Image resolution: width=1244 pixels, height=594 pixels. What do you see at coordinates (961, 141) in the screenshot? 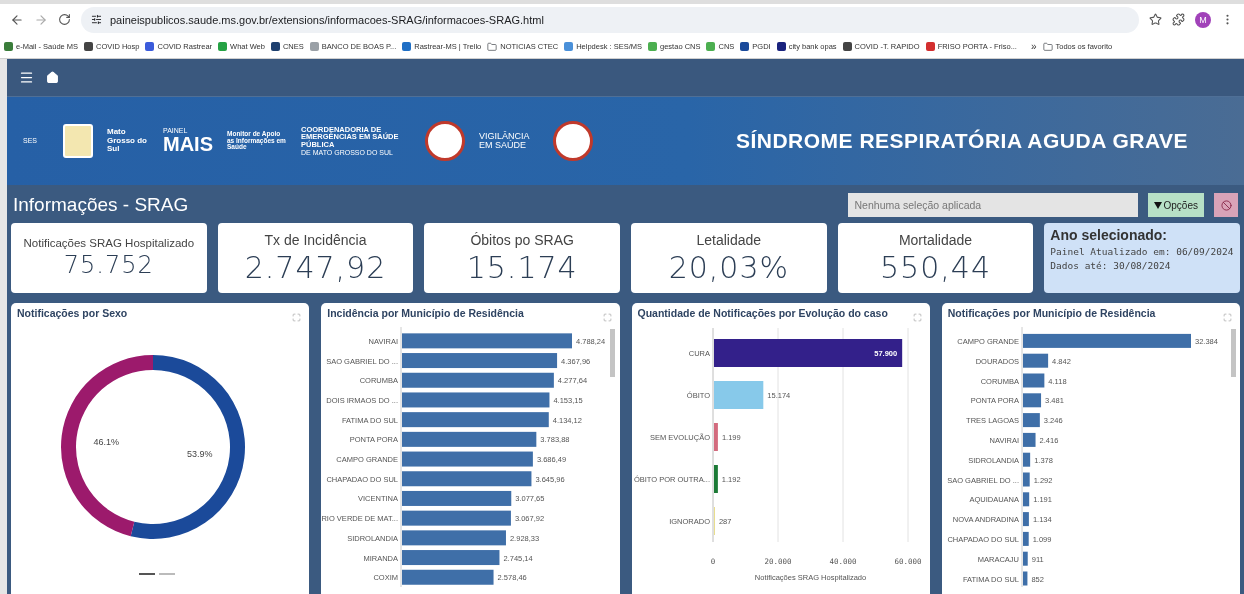
I see `banner-title: SÍNDROME RESPIRATÓRIA AGUDA GRAVE` at bounding box center [961, 141].